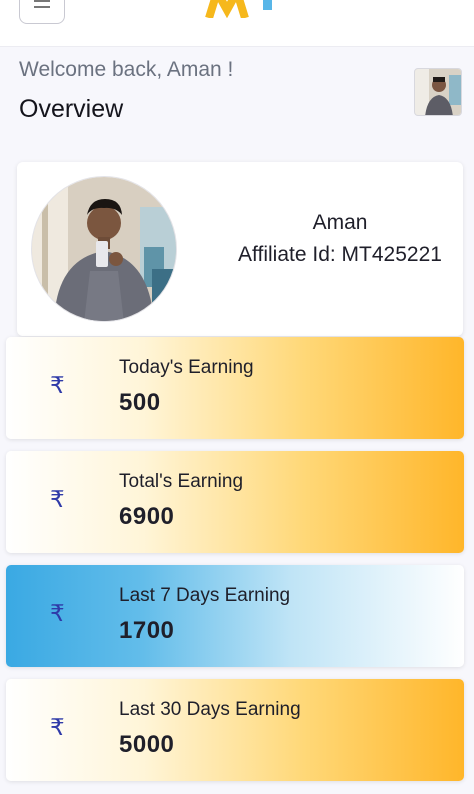 Image resolution: width=474 pixels, height=794 pixels. Describe the element at coordinates (245, 9) in the screenshot. I see `app-logo` at that location.